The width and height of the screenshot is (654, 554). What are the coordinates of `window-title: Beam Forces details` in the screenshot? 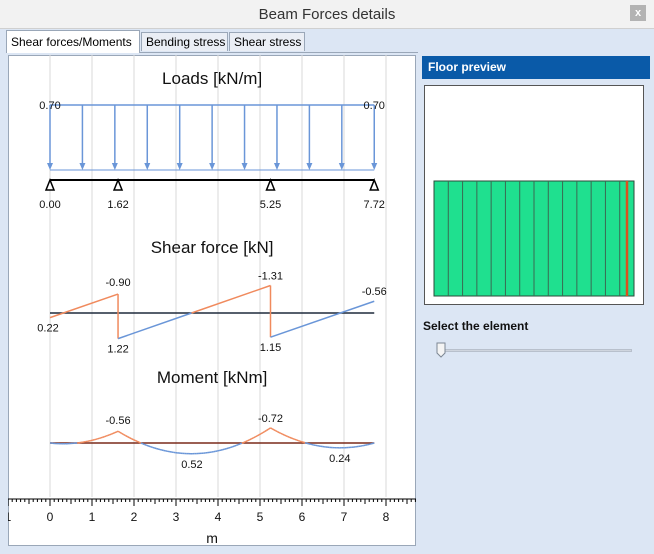 It's located at (327, 14).